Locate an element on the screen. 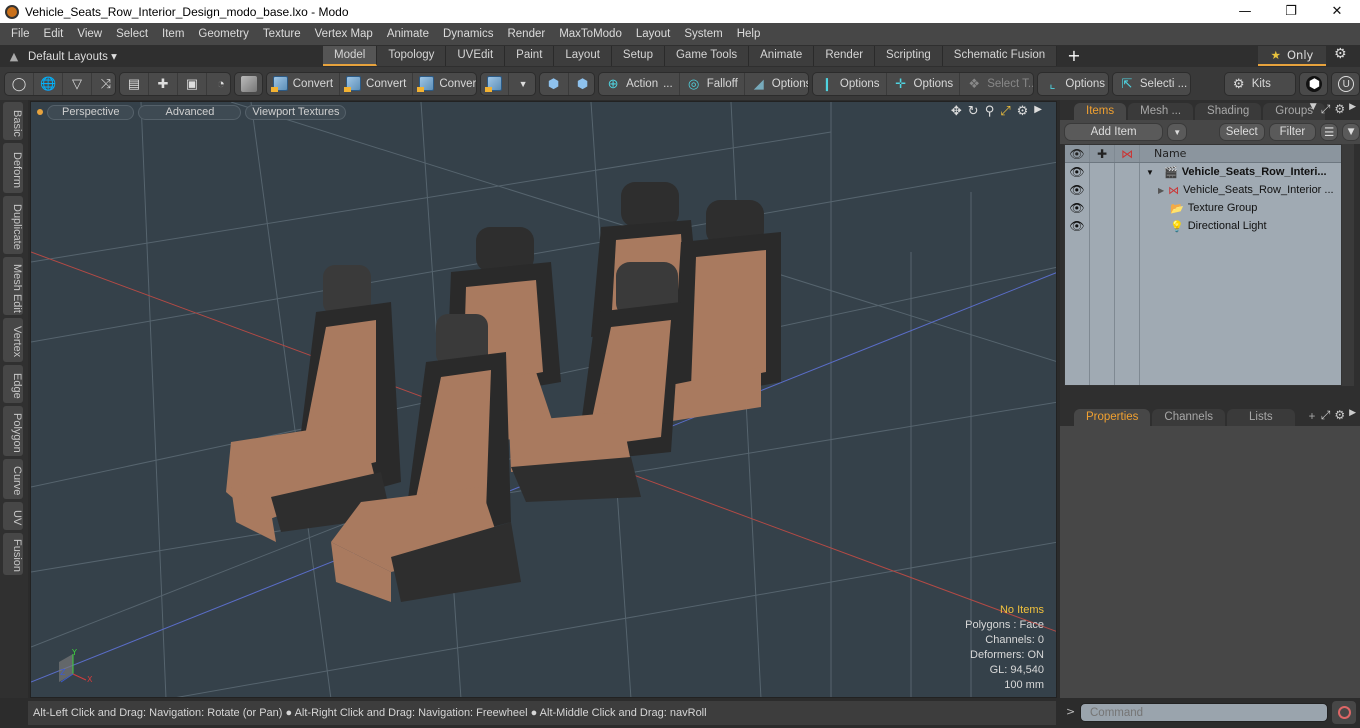  item-list-scrollbar is located at coordinates (1348, 265).